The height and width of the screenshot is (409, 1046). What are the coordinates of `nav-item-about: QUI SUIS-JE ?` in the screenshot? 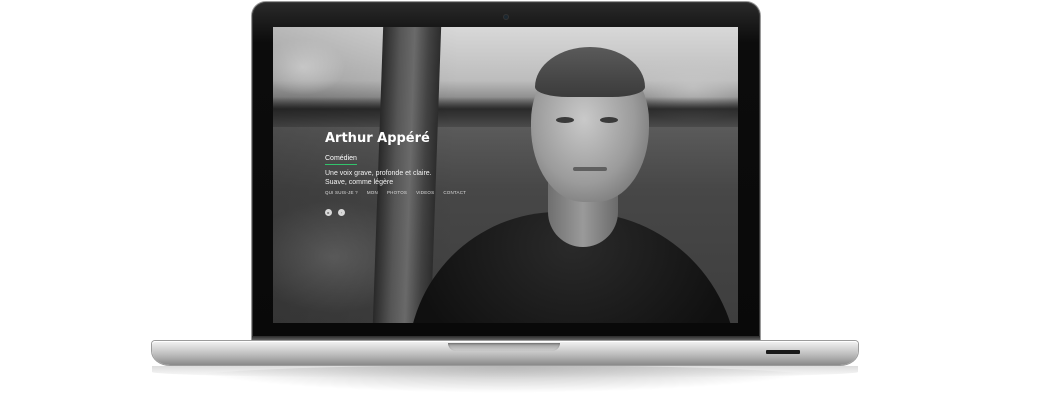 It's located at (341, 193).